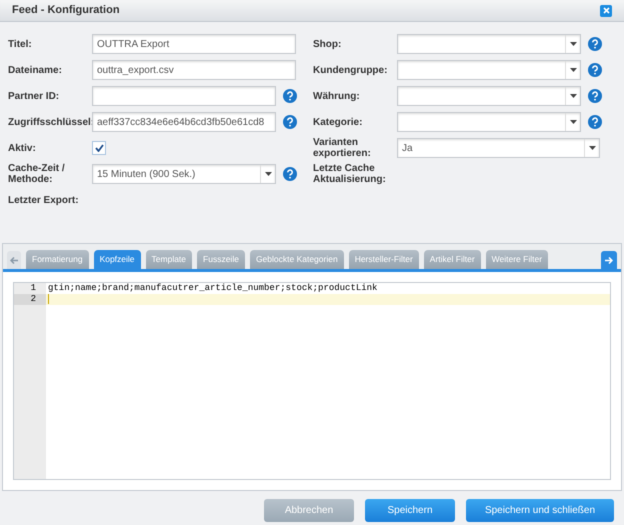 The height and width of the screenshot is (525, 624). Describe the element at coordinates (212, 288) in the screenshot. I see `code-line: gtin;name;brand;manufacutrer_article_number;stock;productLink` at that location.